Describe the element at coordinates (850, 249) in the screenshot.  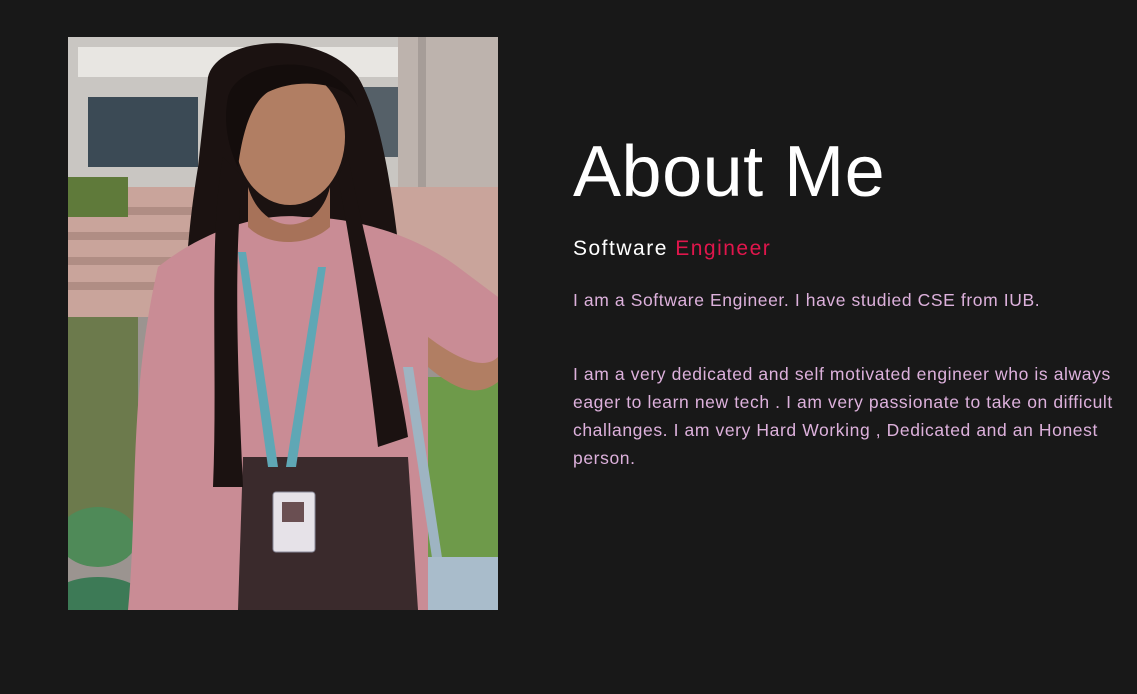
I see `role-subtitle: Software Engineer` at that location.